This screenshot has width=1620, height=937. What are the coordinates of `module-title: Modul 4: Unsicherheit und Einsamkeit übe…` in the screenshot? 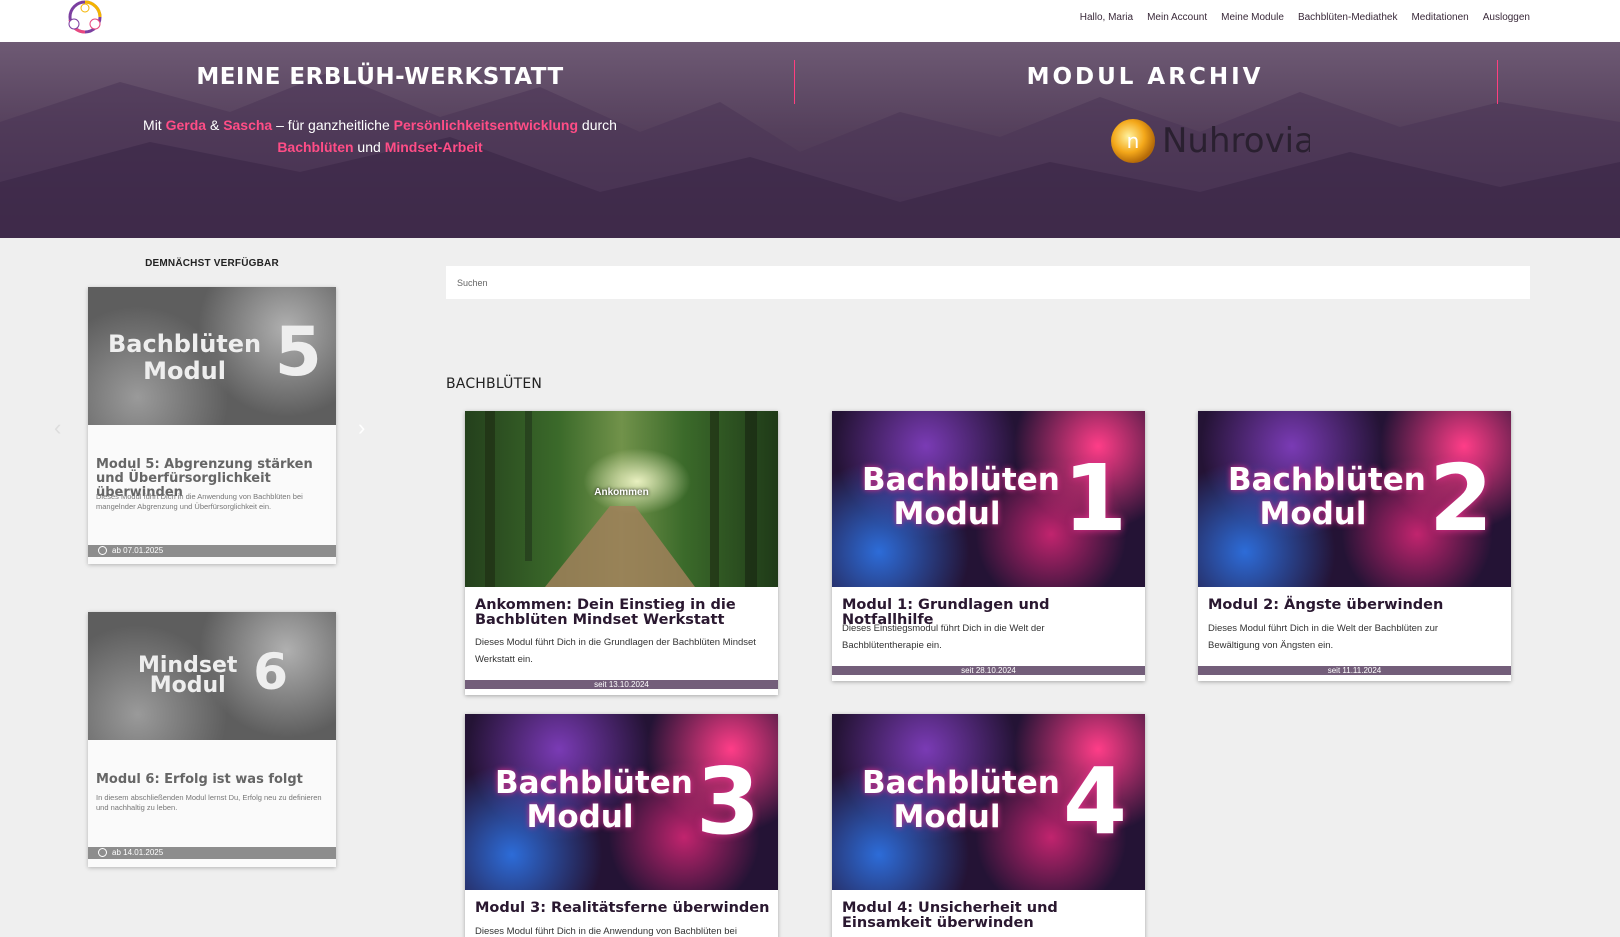 It's located at (950, 915).